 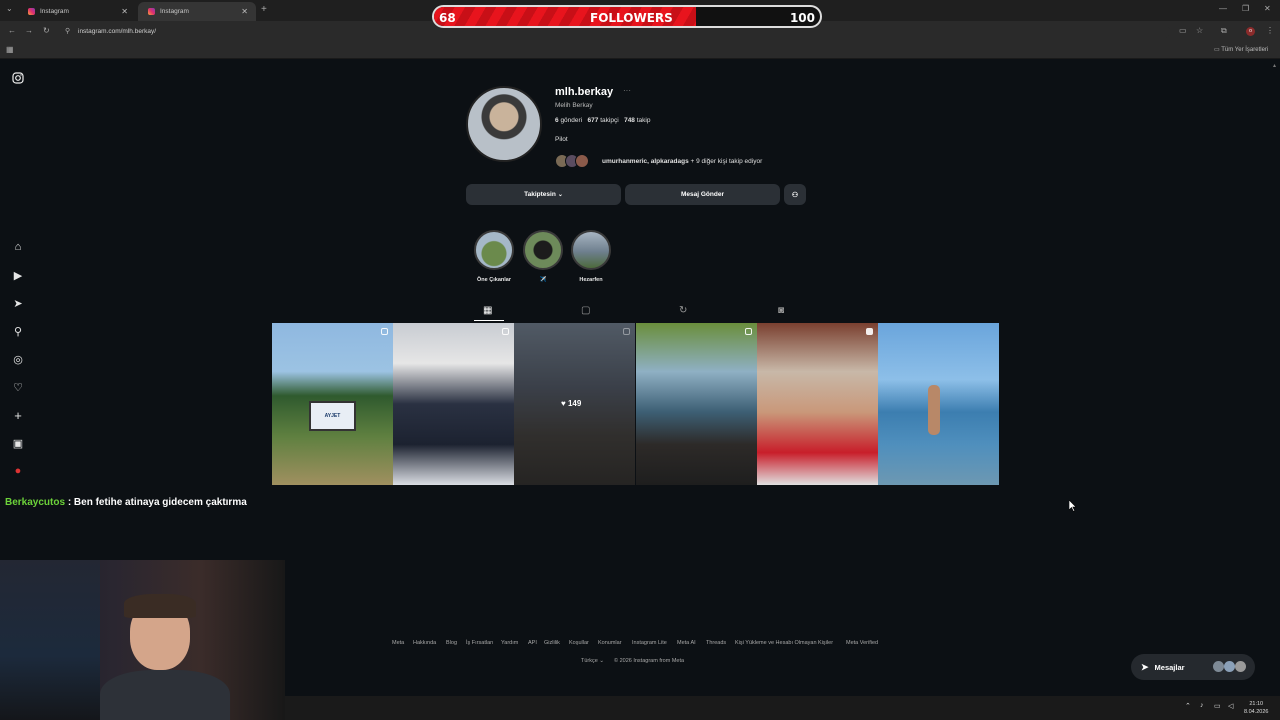 I want to click on post-tile-1: AYJET, so click(x=332, y=404).